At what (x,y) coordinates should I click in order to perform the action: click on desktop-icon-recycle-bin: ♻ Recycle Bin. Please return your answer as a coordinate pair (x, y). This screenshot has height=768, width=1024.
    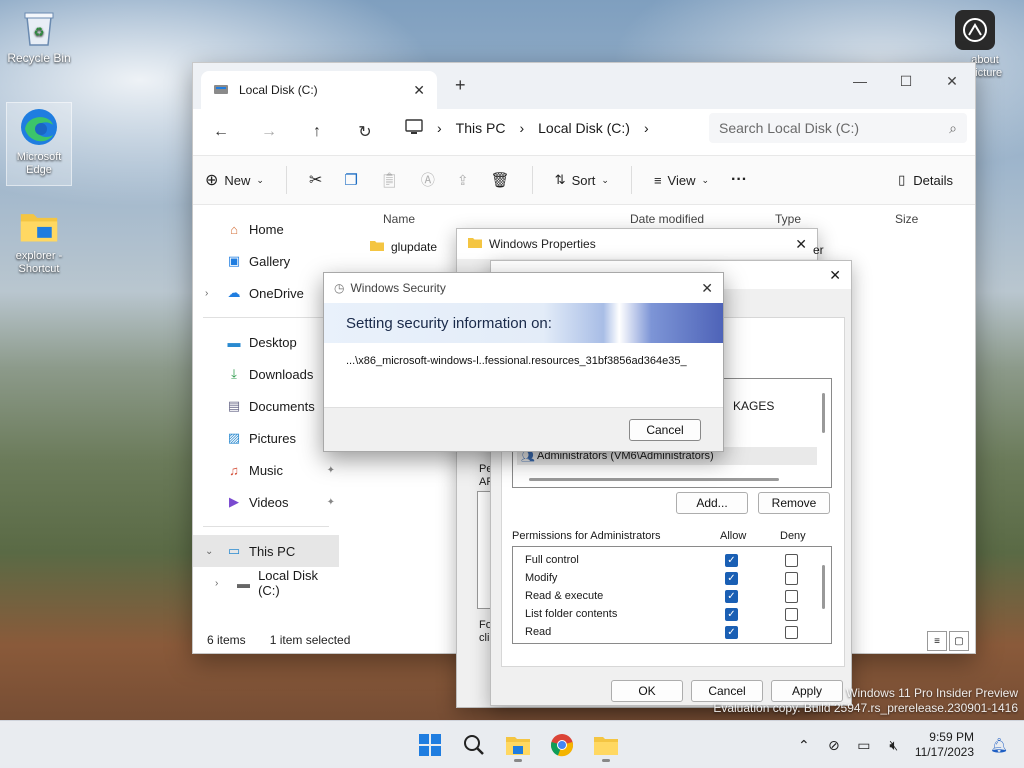
    Looking at the image, I should click on (39, 36).